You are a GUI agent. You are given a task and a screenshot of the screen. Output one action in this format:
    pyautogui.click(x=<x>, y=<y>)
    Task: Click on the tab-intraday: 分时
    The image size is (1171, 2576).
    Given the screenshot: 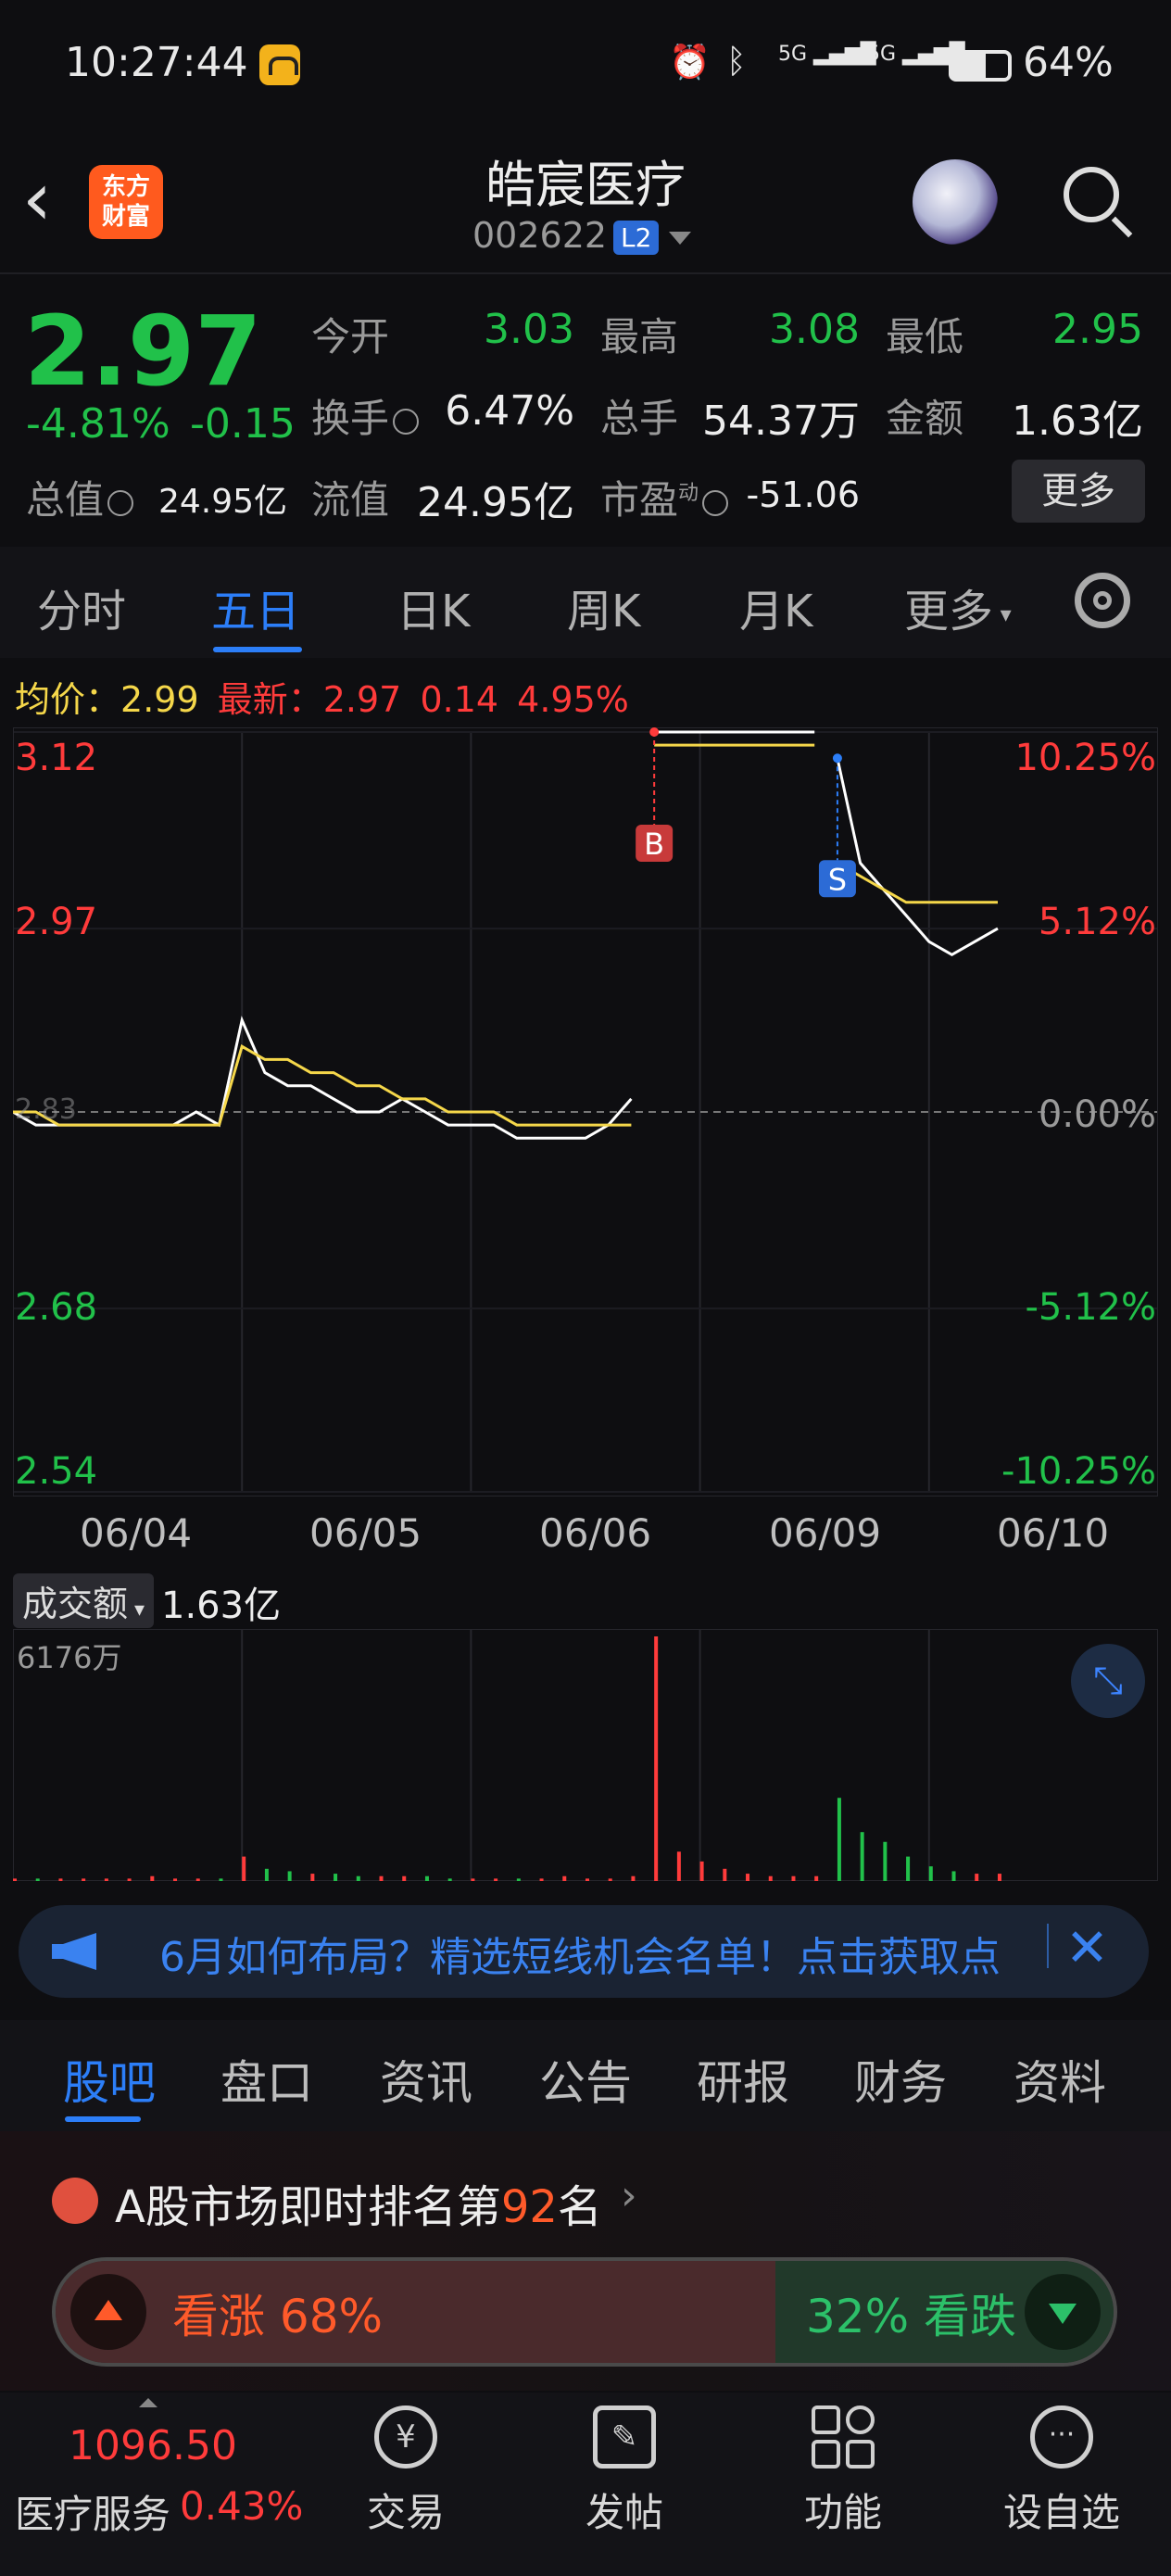 What is the action you would take?
    pyautogui.click(x=82, y=607)
    